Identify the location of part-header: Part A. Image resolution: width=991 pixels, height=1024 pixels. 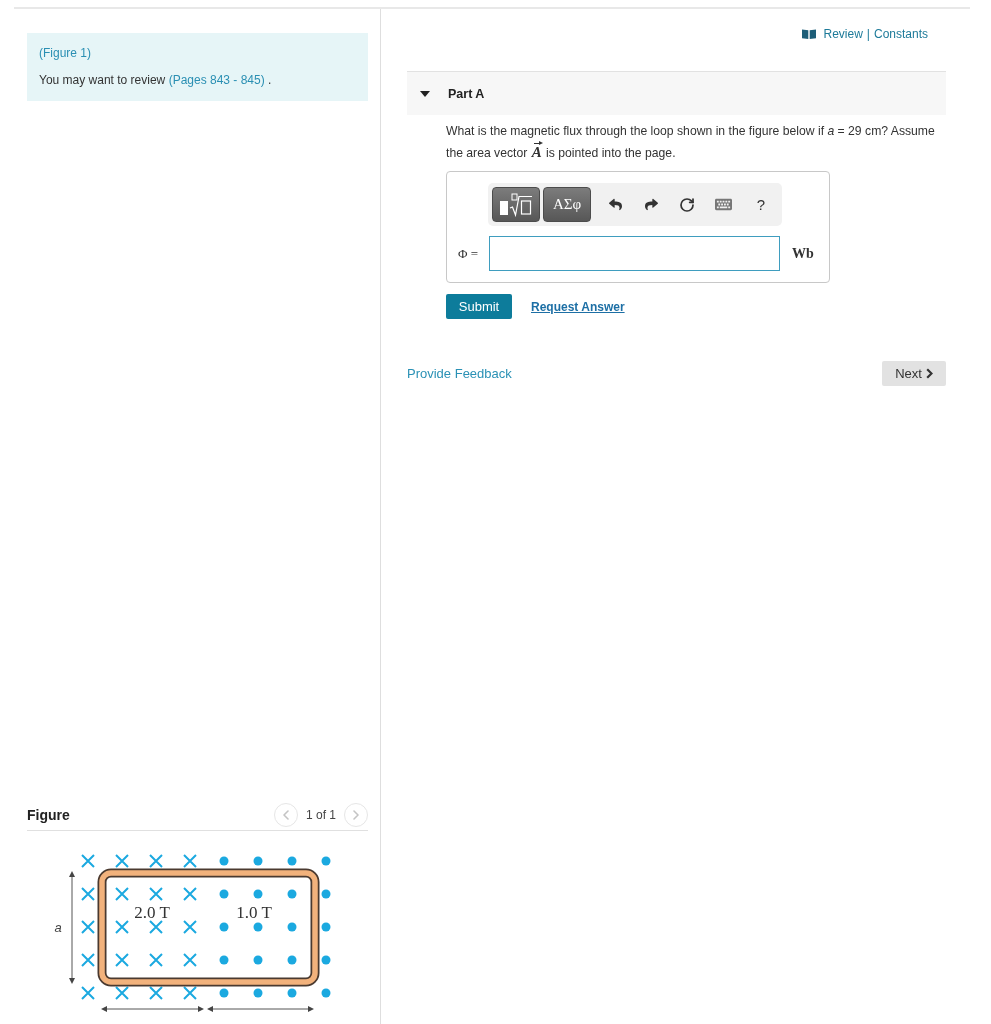
(676, 93).